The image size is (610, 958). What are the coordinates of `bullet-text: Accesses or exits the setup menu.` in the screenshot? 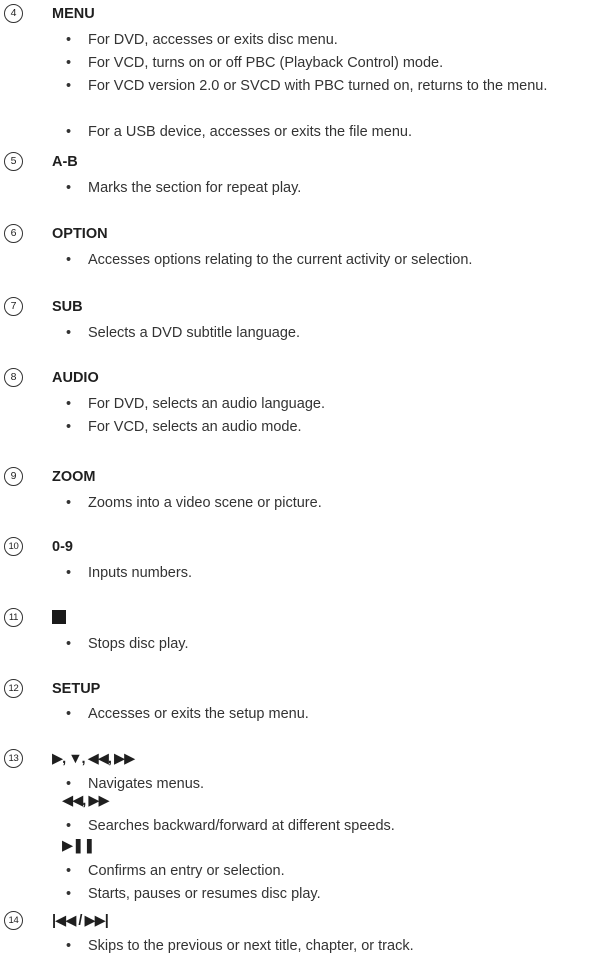 It's located at (198, 714).